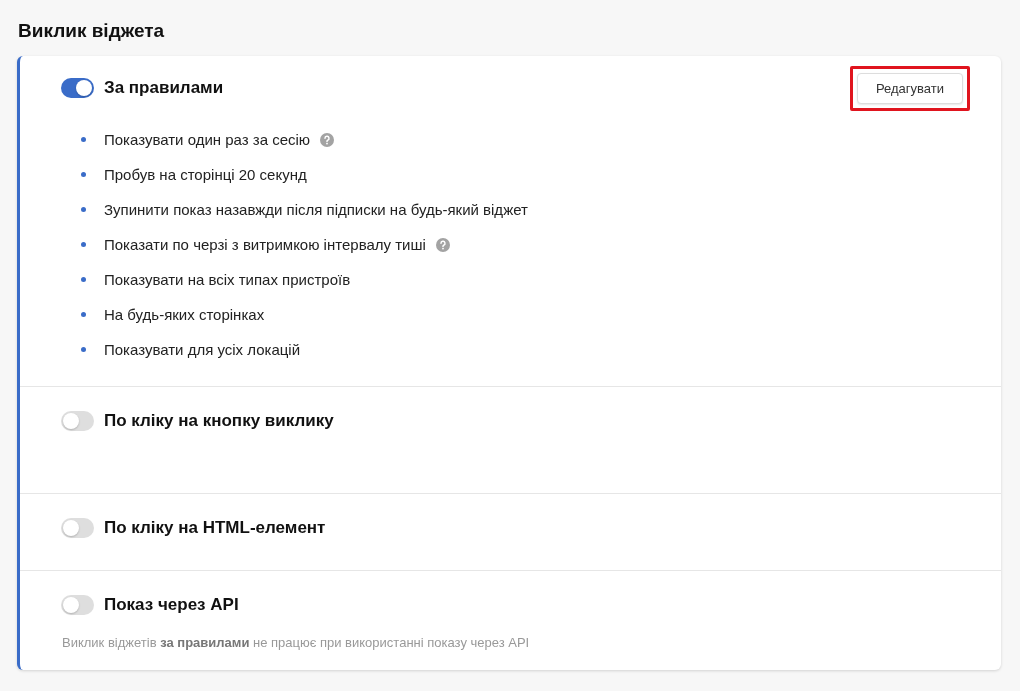 The image size is (1020, 691). I want to click on rule-text: Зупинити показ назавжди після підписки на будь-який віджет, so click(316, 209).